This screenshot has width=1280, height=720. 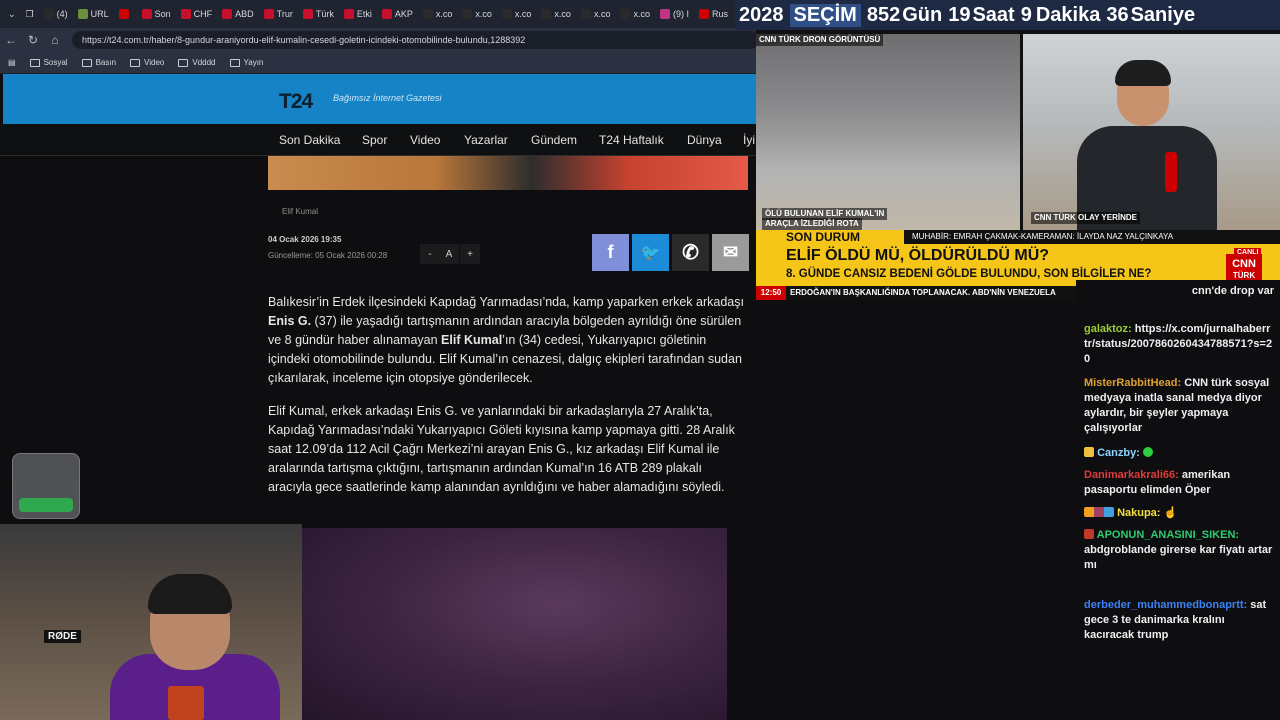 What do you see at coordinates (244, 14) in the screenshot?
I see `browser-tab-label: ABD` at bounding box center [244, 14].